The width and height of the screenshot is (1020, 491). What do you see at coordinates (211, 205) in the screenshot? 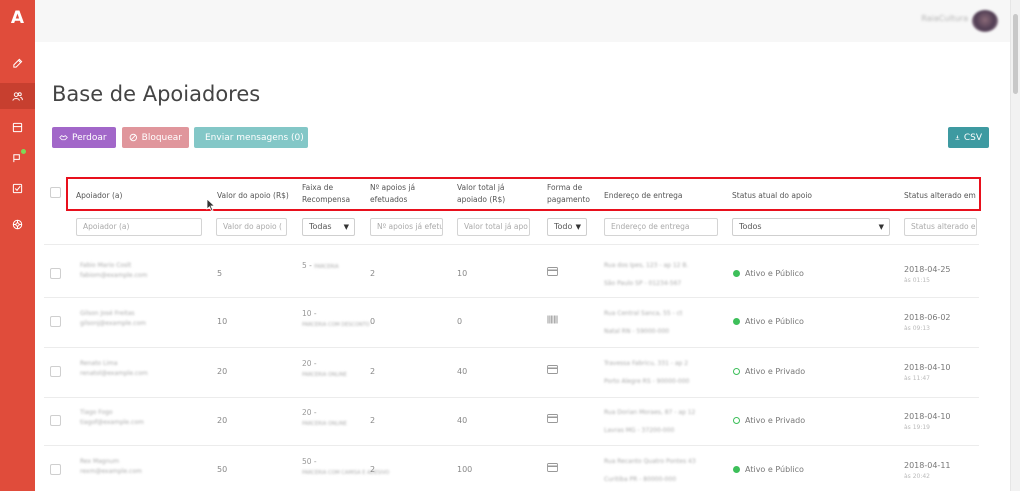
I see `mouse-cursor-icon` at bounding box center [211, 205].